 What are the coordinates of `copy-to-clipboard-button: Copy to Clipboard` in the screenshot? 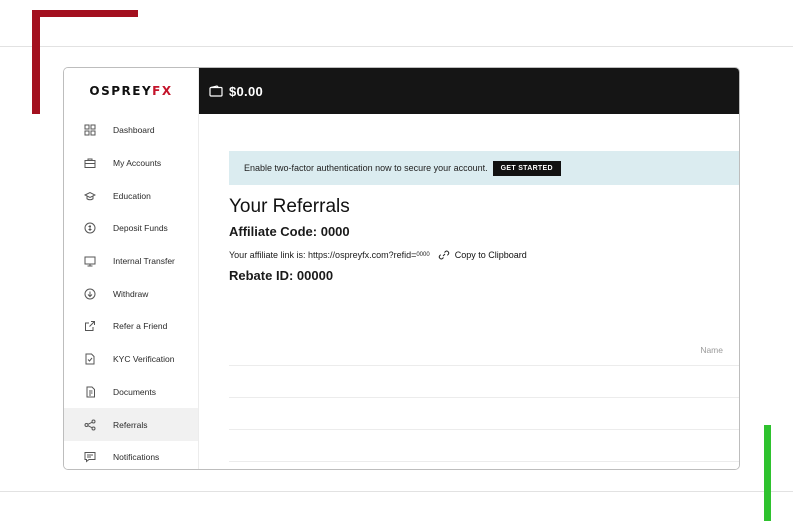 It's located at (482, 255).